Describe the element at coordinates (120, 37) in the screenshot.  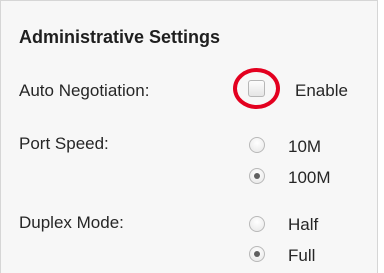
I see `section-title: Administrative Settings` at that location.